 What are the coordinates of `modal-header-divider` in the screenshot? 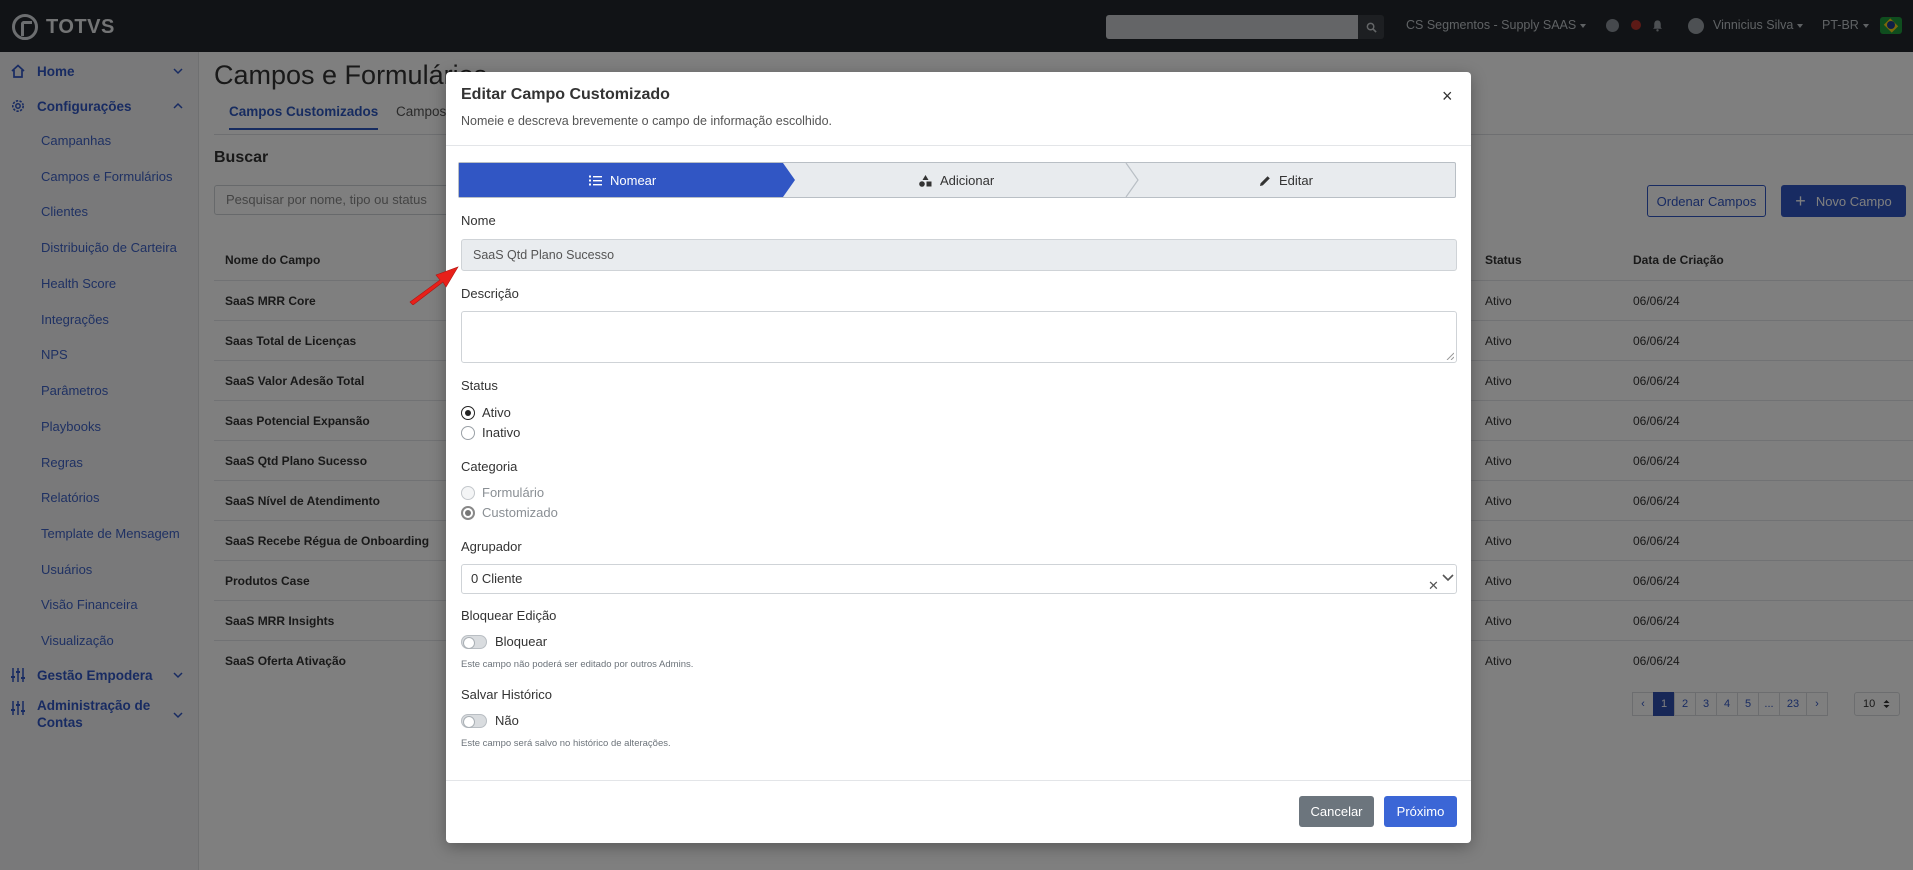 It's located at (958, 145).